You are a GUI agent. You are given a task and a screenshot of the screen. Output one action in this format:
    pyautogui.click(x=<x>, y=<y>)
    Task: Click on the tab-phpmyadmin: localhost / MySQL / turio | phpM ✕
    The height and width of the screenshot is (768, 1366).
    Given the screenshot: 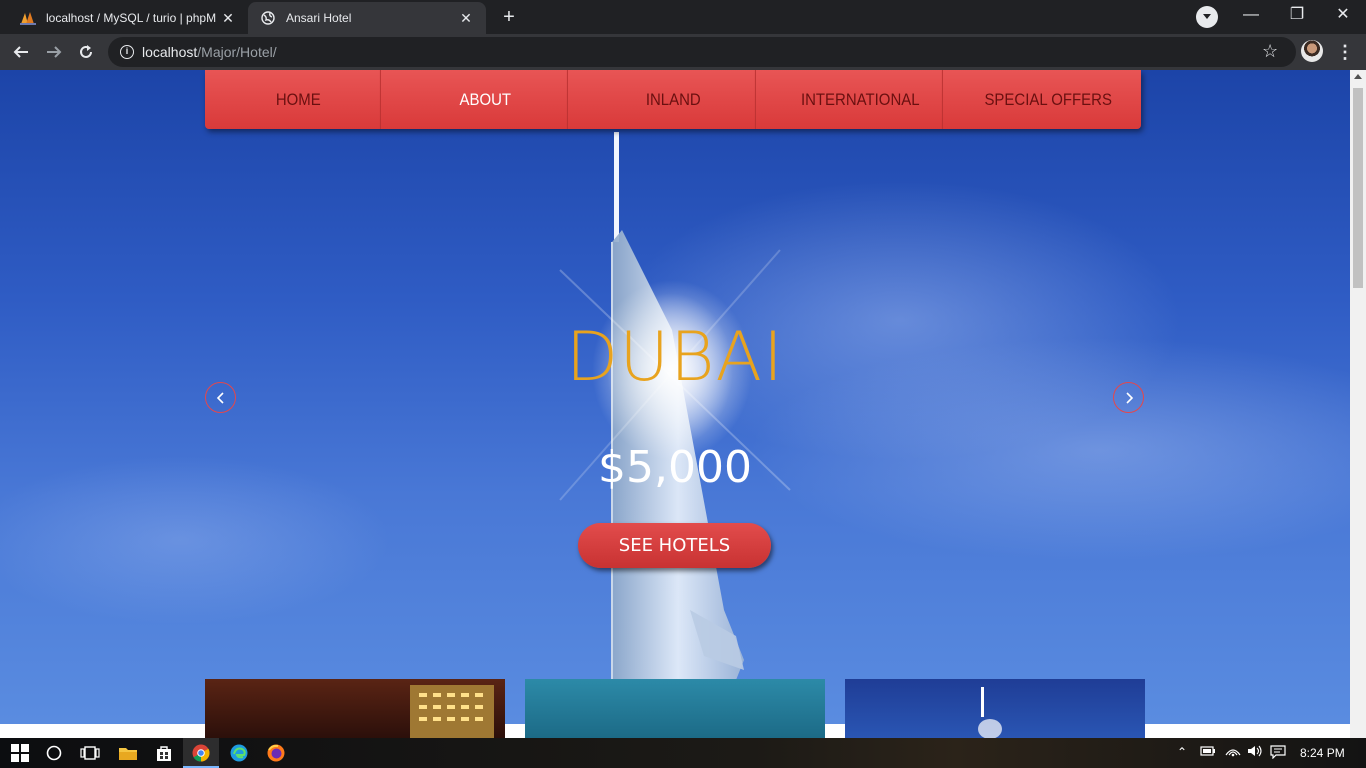 What is the action you would take?
    pyautogui.click(x=128, y=18)
    